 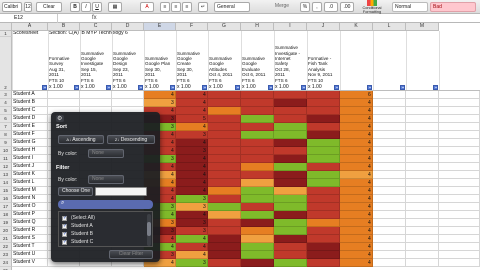 What do you see at coordinates (115, 7) in the screenshot?
I see `borders-button: ▦` at bounding box center [115, 7].